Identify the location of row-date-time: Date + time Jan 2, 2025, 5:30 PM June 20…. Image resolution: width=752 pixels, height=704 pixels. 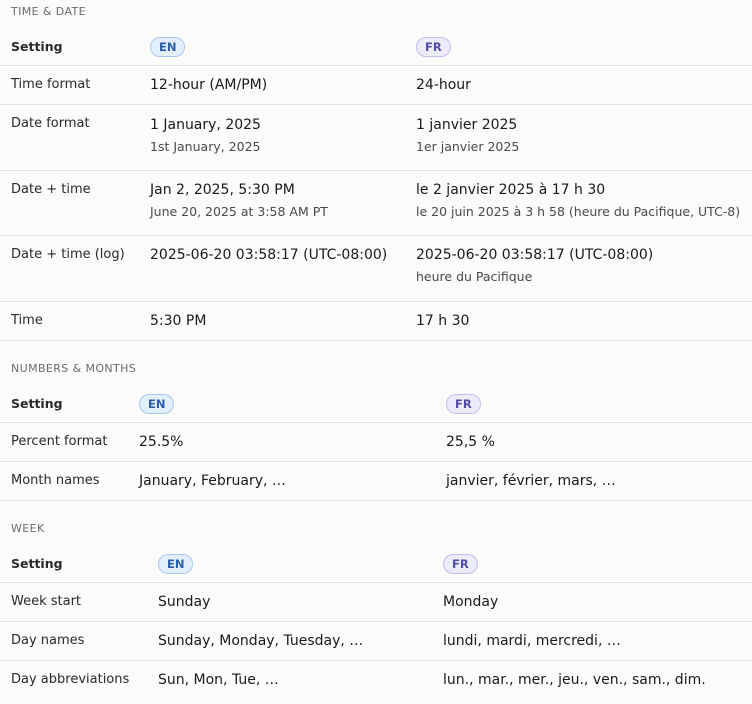
(376, 203).